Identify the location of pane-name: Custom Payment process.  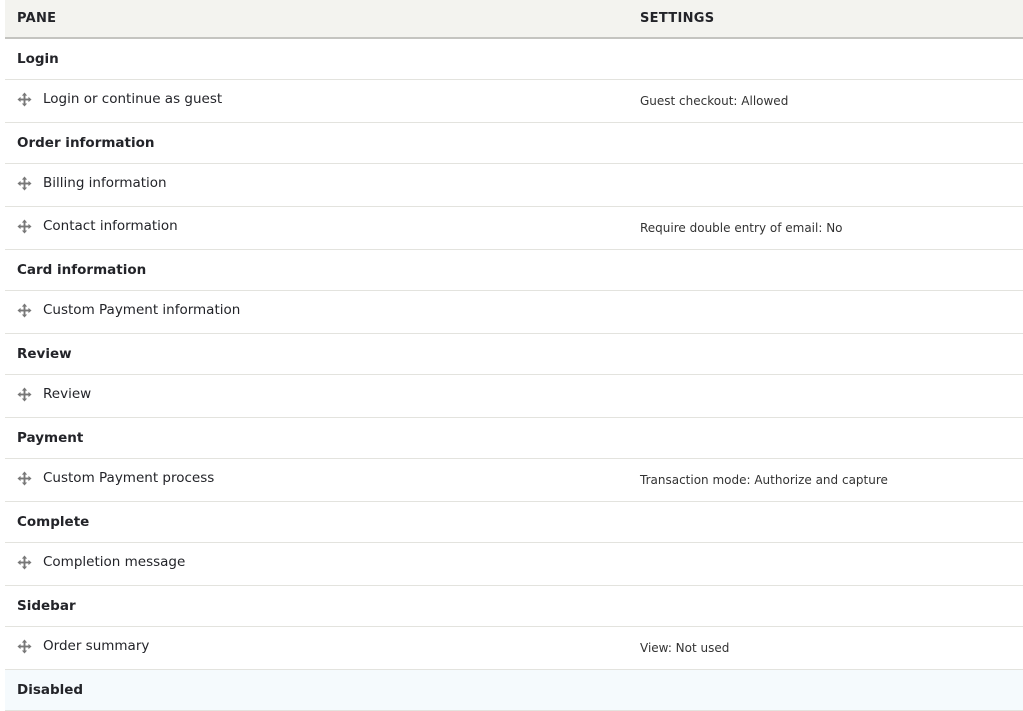
(129, 478).